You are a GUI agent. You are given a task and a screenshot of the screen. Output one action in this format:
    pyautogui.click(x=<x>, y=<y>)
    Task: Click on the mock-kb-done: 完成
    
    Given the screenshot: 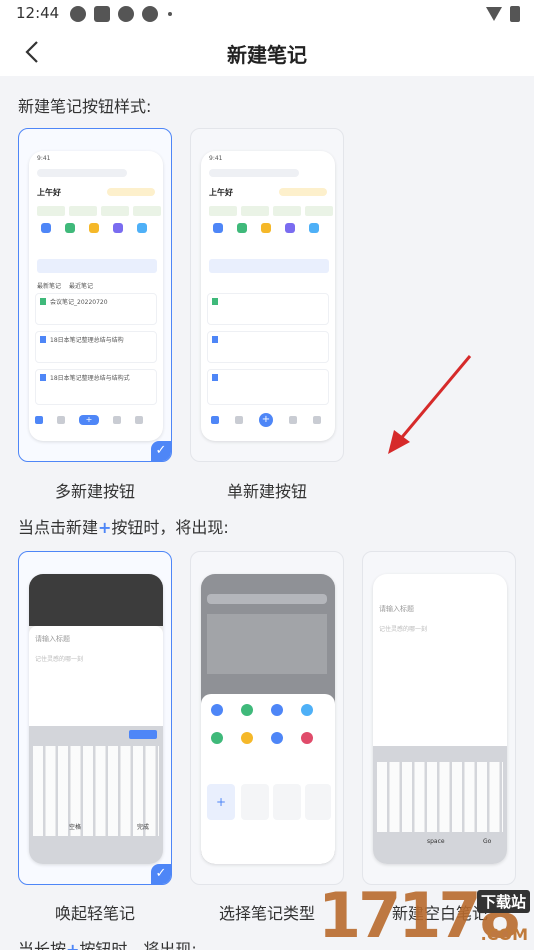 What is the action you would take?
    pyautogui.click(x=143, y=827)
    